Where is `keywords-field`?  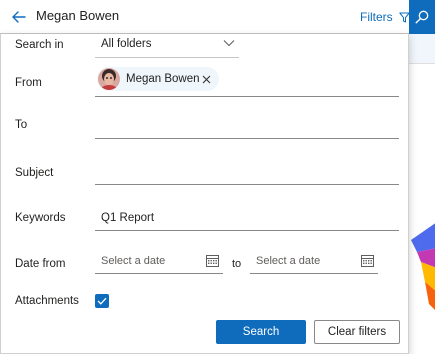 keywords-field is located at coordinates (247, 230).